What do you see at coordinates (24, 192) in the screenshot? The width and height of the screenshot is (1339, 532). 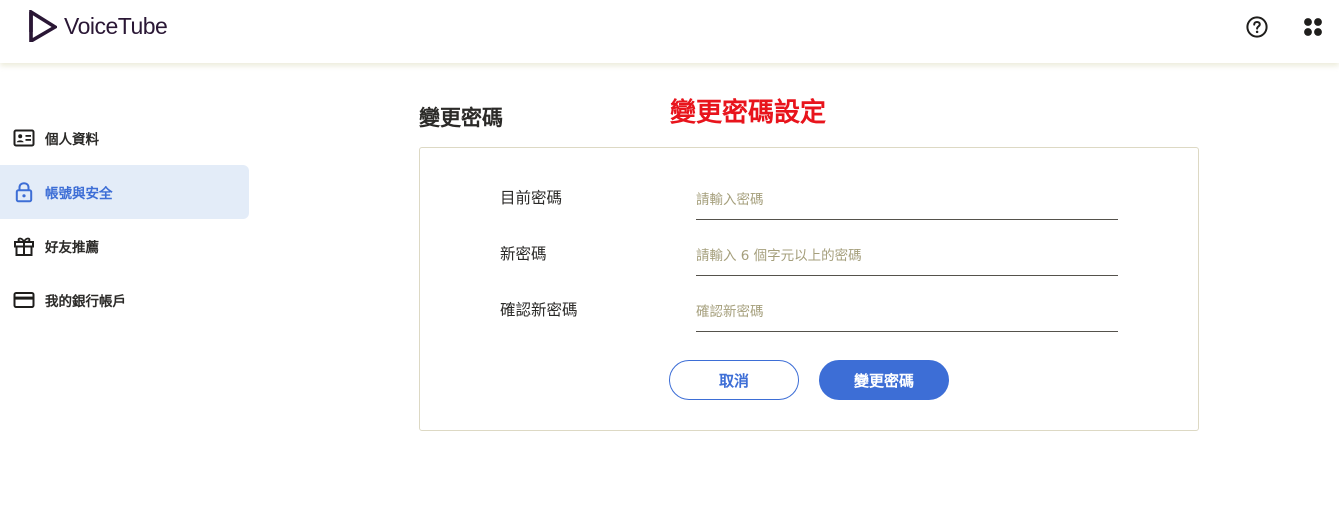 I see `lock-icon` at bounding box center [24, 192].